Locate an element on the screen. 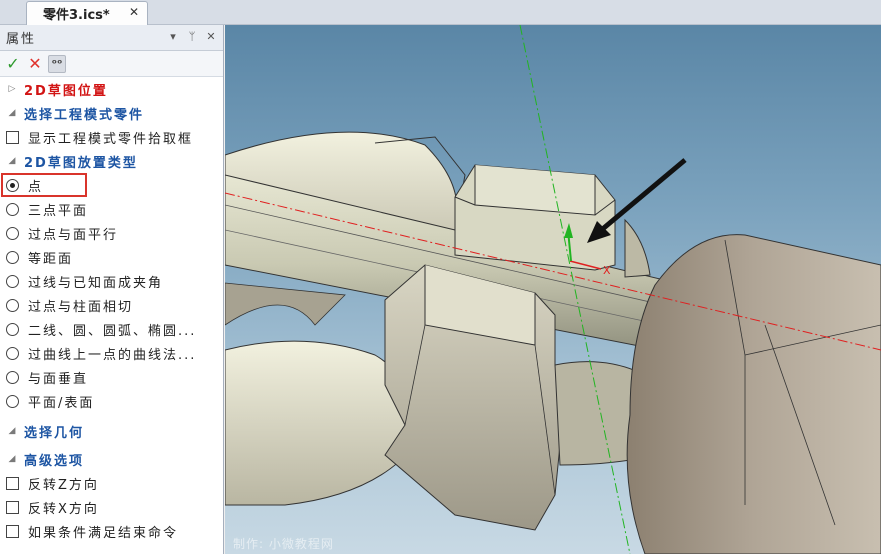 This screenshot has height=554, width=881. option-label: 三点平面 is located at coordinates (58, 211).